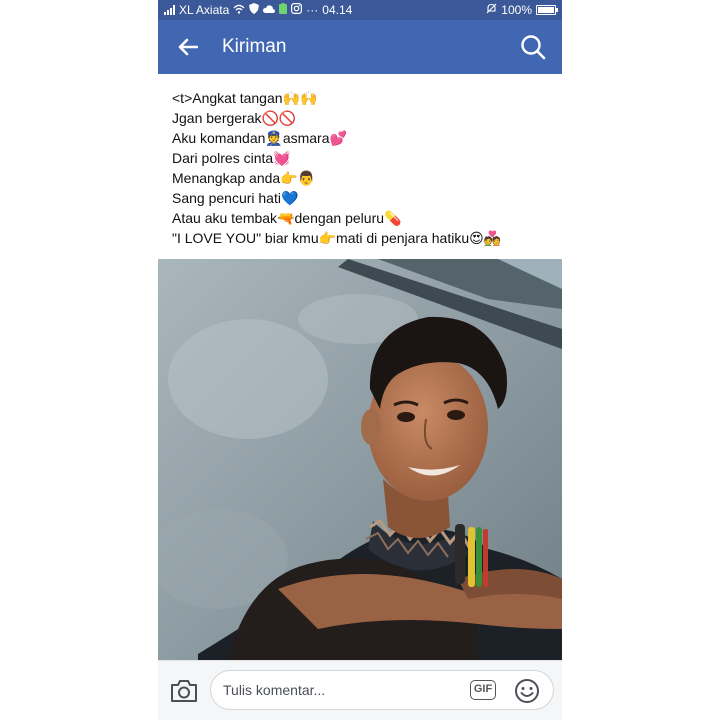  Describe the element at coordinates (235, 198) in the screenshot. I see `post-line: Sang pencuri hati💙` at that location.